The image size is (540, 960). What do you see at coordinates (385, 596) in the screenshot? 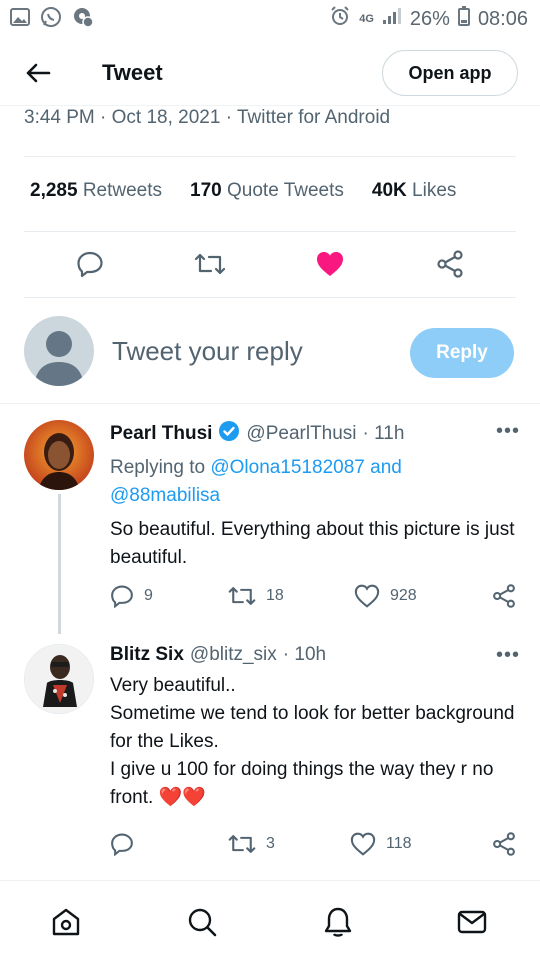
I see `like-action: 928` at bounding box center [385, 596].